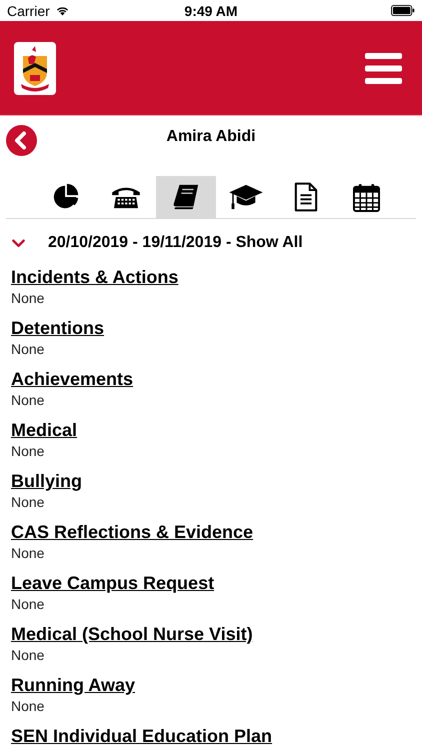 The height and width of the screenshot is (750, 422). Describe the element at coordinates (175, 243) in the screenshot. I see `date-range-label: 20/10/2019 - 19/11/2019 - Show All` at that location.